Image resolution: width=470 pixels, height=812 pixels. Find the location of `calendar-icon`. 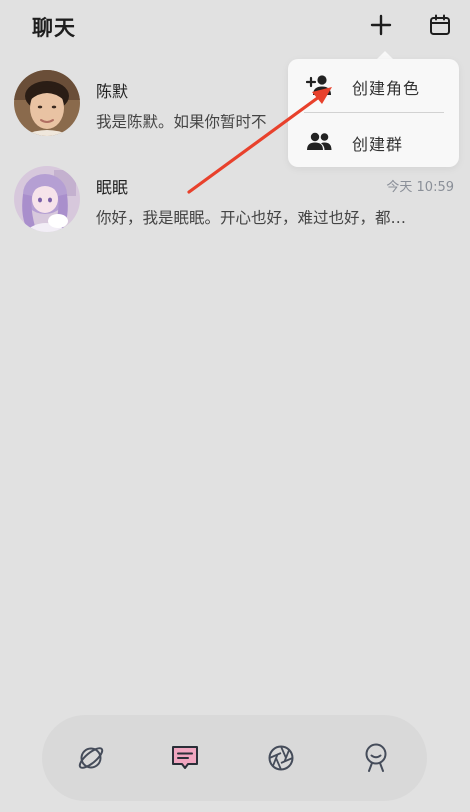

calendar-icon is located at coordinates (440, 24).